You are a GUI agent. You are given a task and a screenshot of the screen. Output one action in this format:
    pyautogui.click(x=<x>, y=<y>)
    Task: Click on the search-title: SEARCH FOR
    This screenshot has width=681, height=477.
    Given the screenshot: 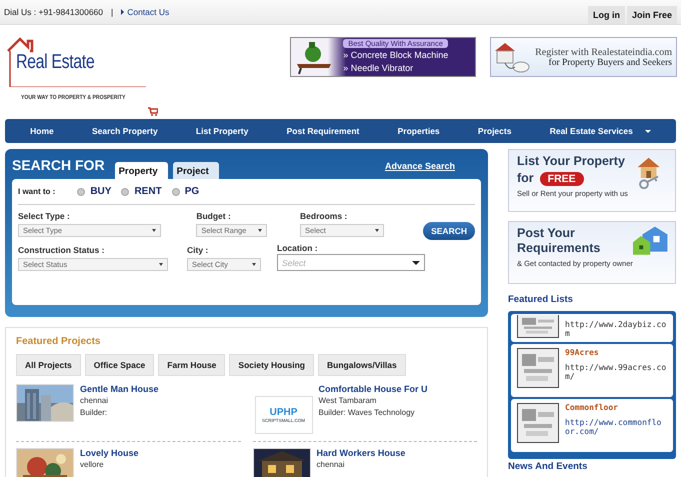 What is the action you would take?
    pyautogui.click(x=58, y=166)
    